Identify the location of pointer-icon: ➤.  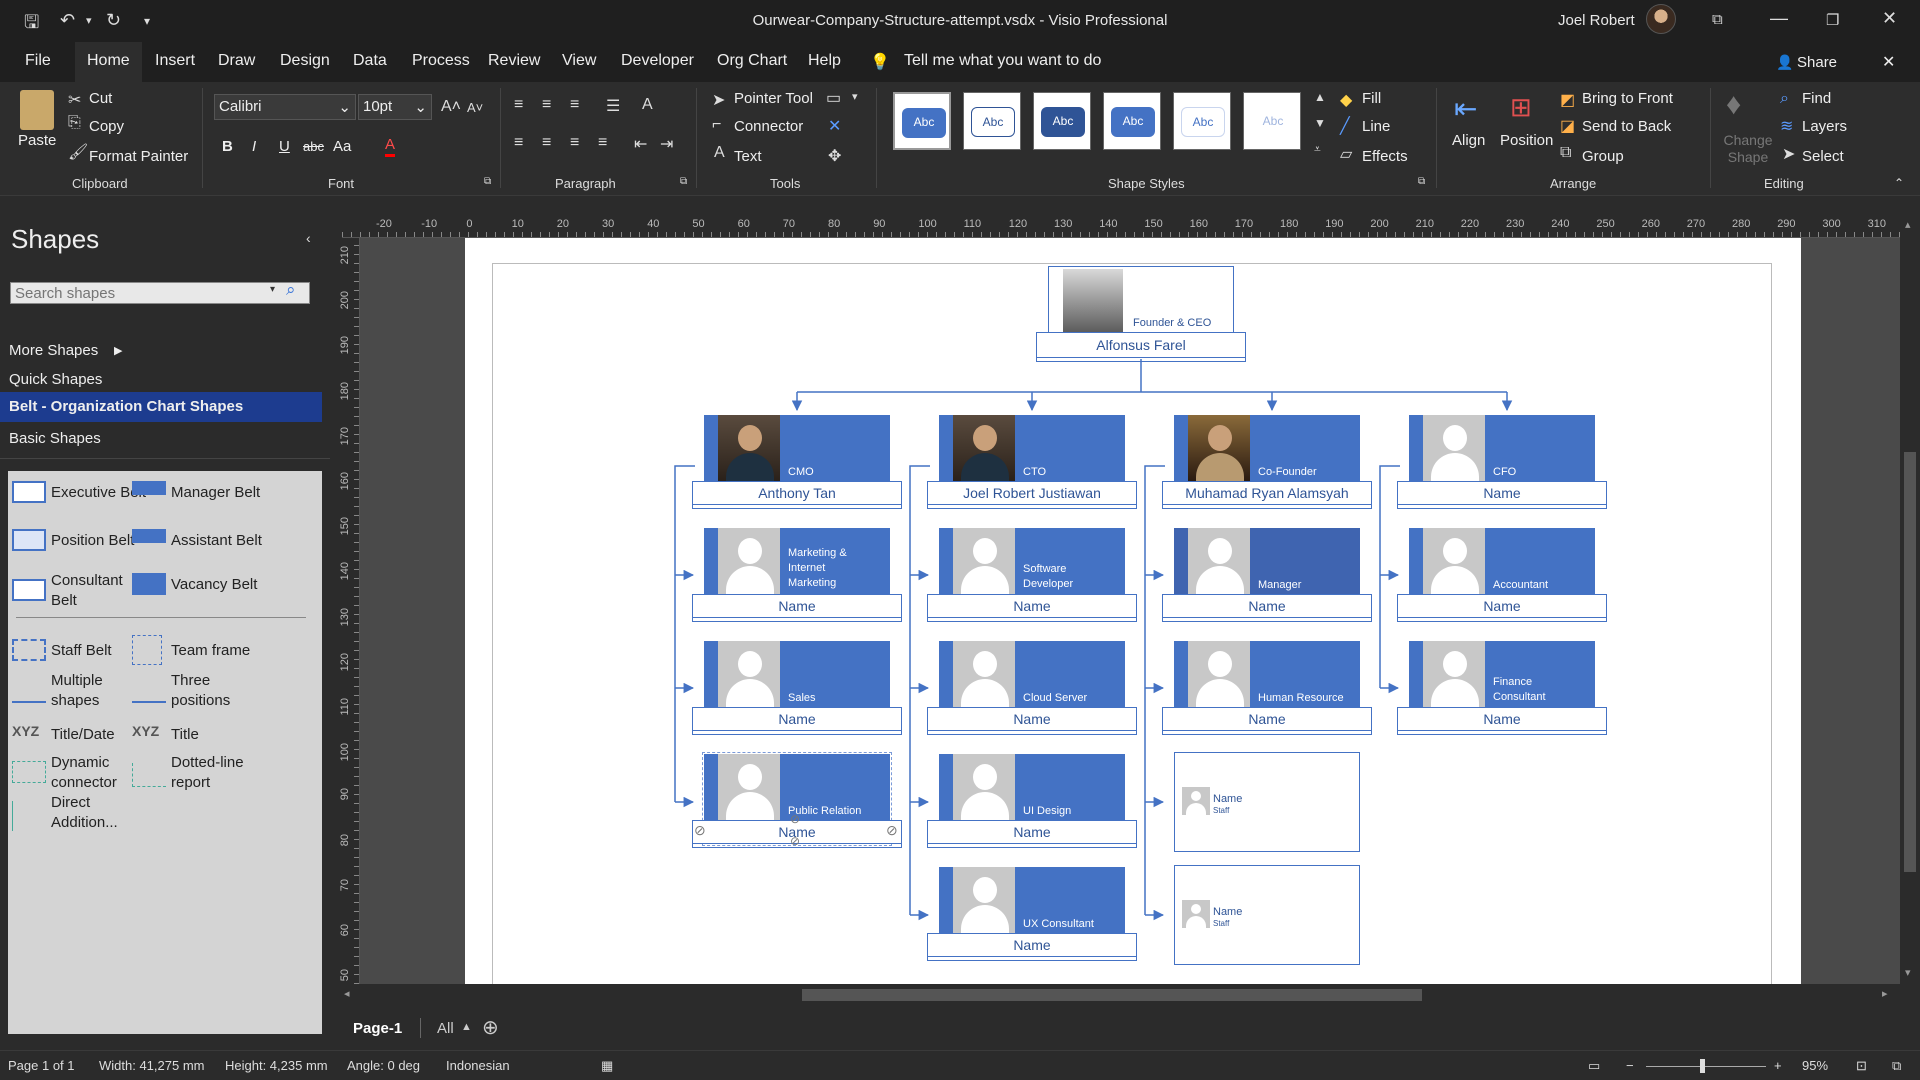
(718, 100).